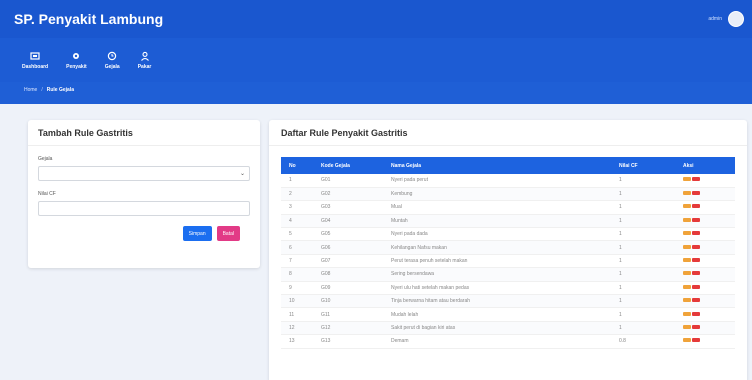 The image size is (752, 380). What do you see at coordinates (497, 165) in the screenshot?
I see `col-nama: Nama Gejala` at bounding box center [497, 165].